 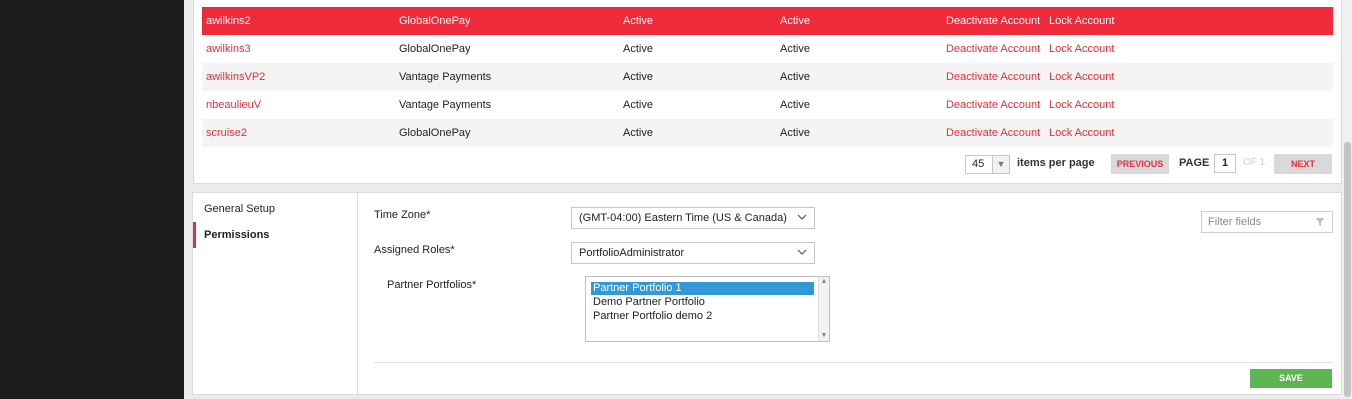 What do you see at coordinates (1347, 269) in the screenshot?
I see `scrollbar-thumb` at bounding box center [1347, 269].